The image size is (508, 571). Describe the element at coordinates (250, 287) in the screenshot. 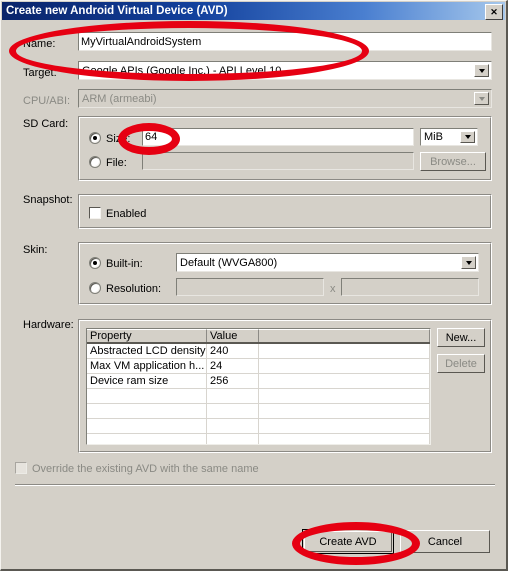

I see `skin-resolution-width-input` at that location.